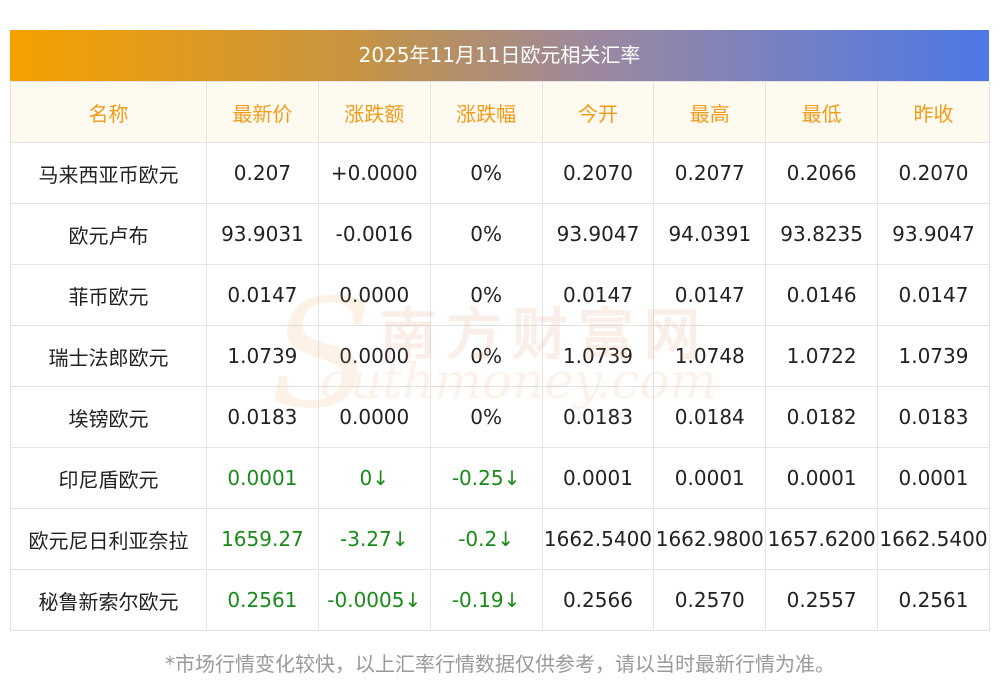  What do you see at coordinates (710, 234) in the screenshot?
I see `cell-high: 94.0391` at bounding box center [710, 234].